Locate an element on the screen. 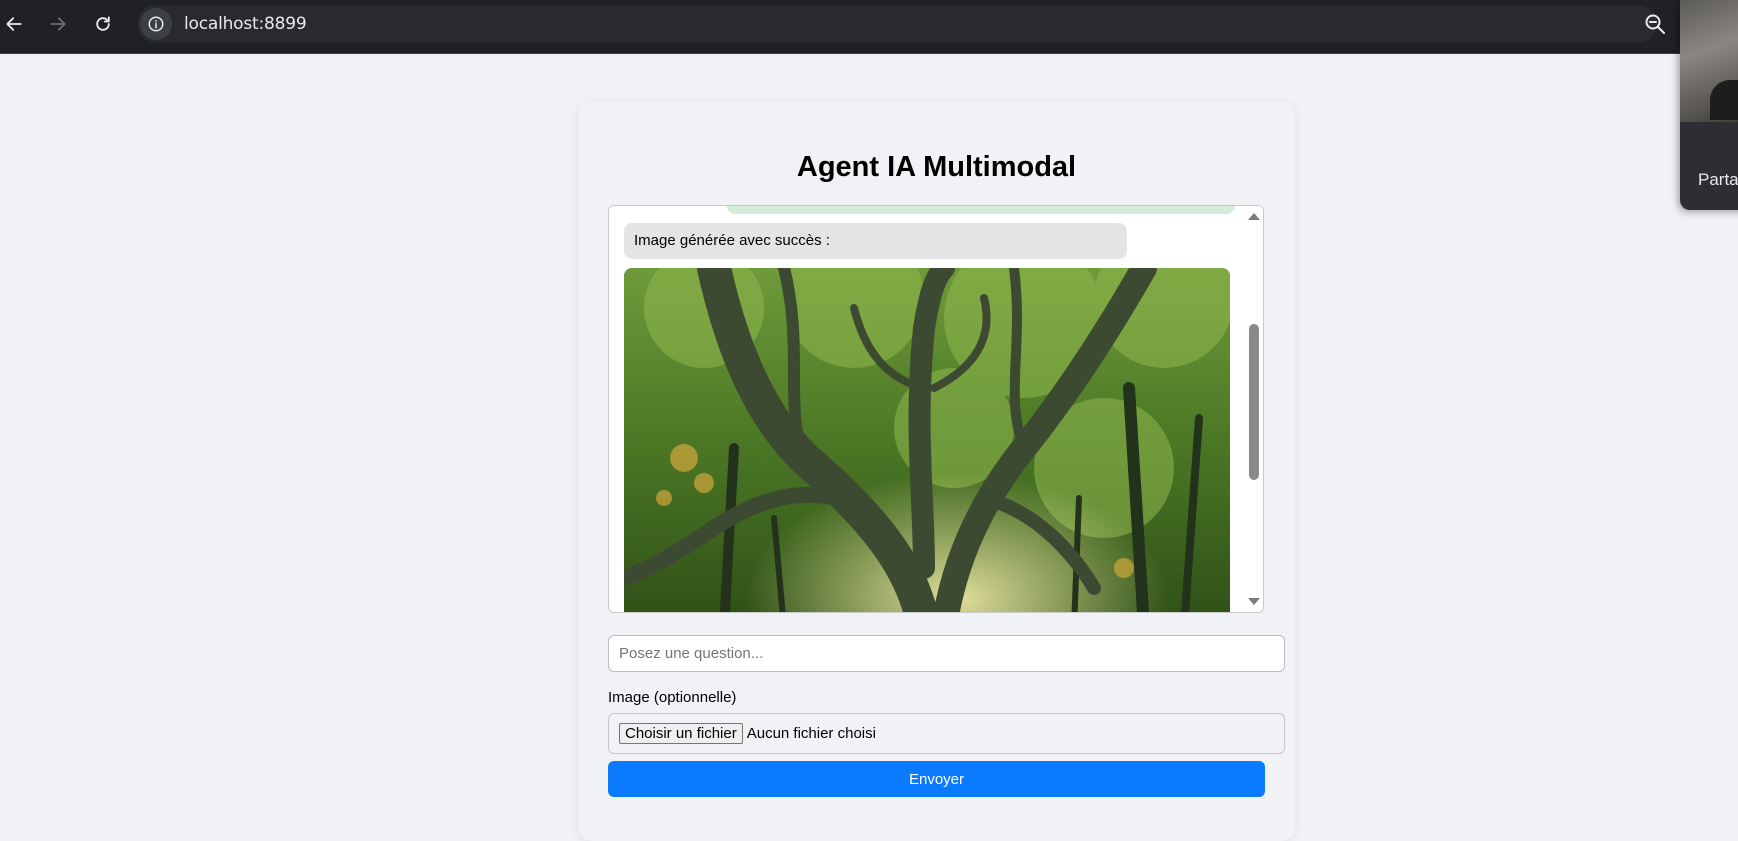 Image resolution: width=1738 pixels, height=841 pixels. scroll-thumb is located at coordinates (1254, 402).